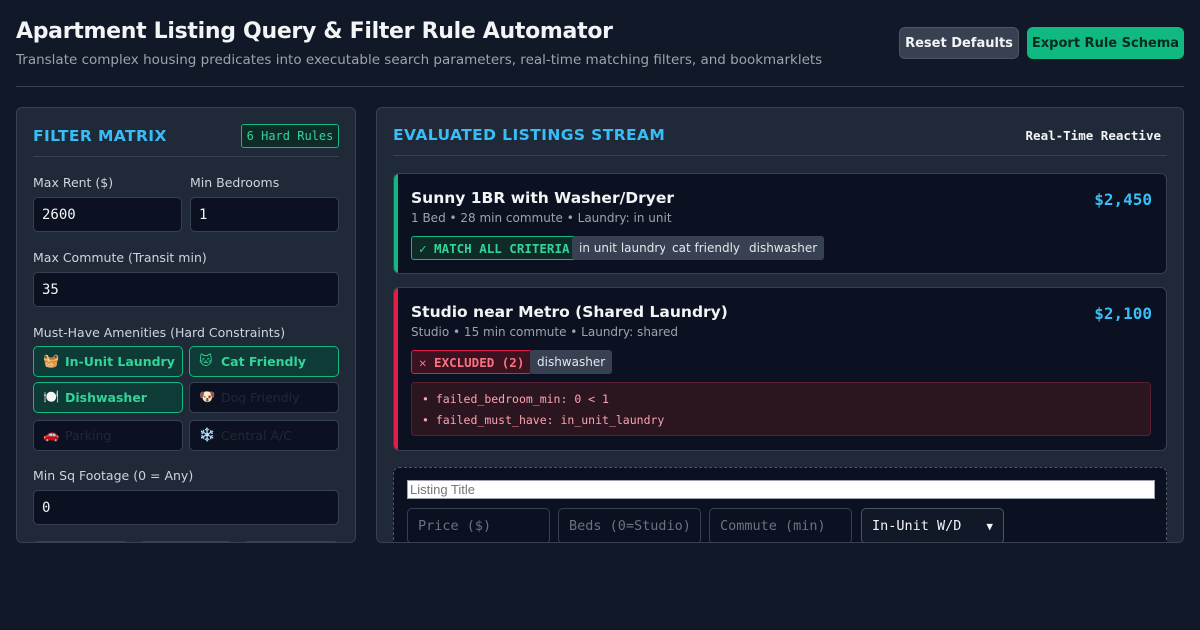  What do you see at coordinates (207, 435) in the screenshot?
I see `snowflake-icon: ❄️` at bounding box center [207, 435].